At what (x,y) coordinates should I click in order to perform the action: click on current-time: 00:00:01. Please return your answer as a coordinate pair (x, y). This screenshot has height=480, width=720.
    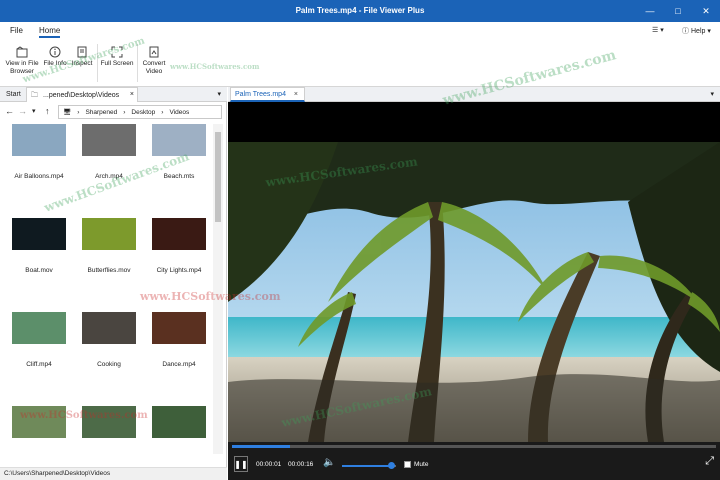
    Looking at the image, I should click on (269, 464).